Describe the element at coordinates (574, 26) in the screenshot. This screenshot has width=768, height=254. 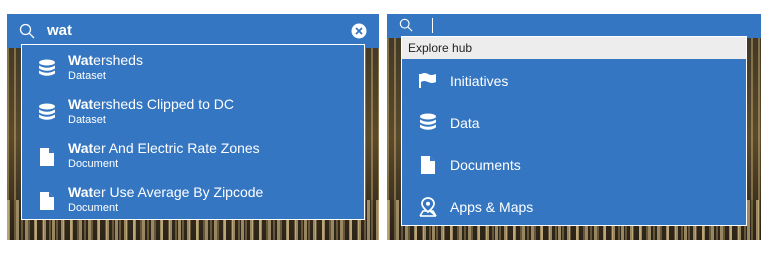
I see `search-bar` at that location.